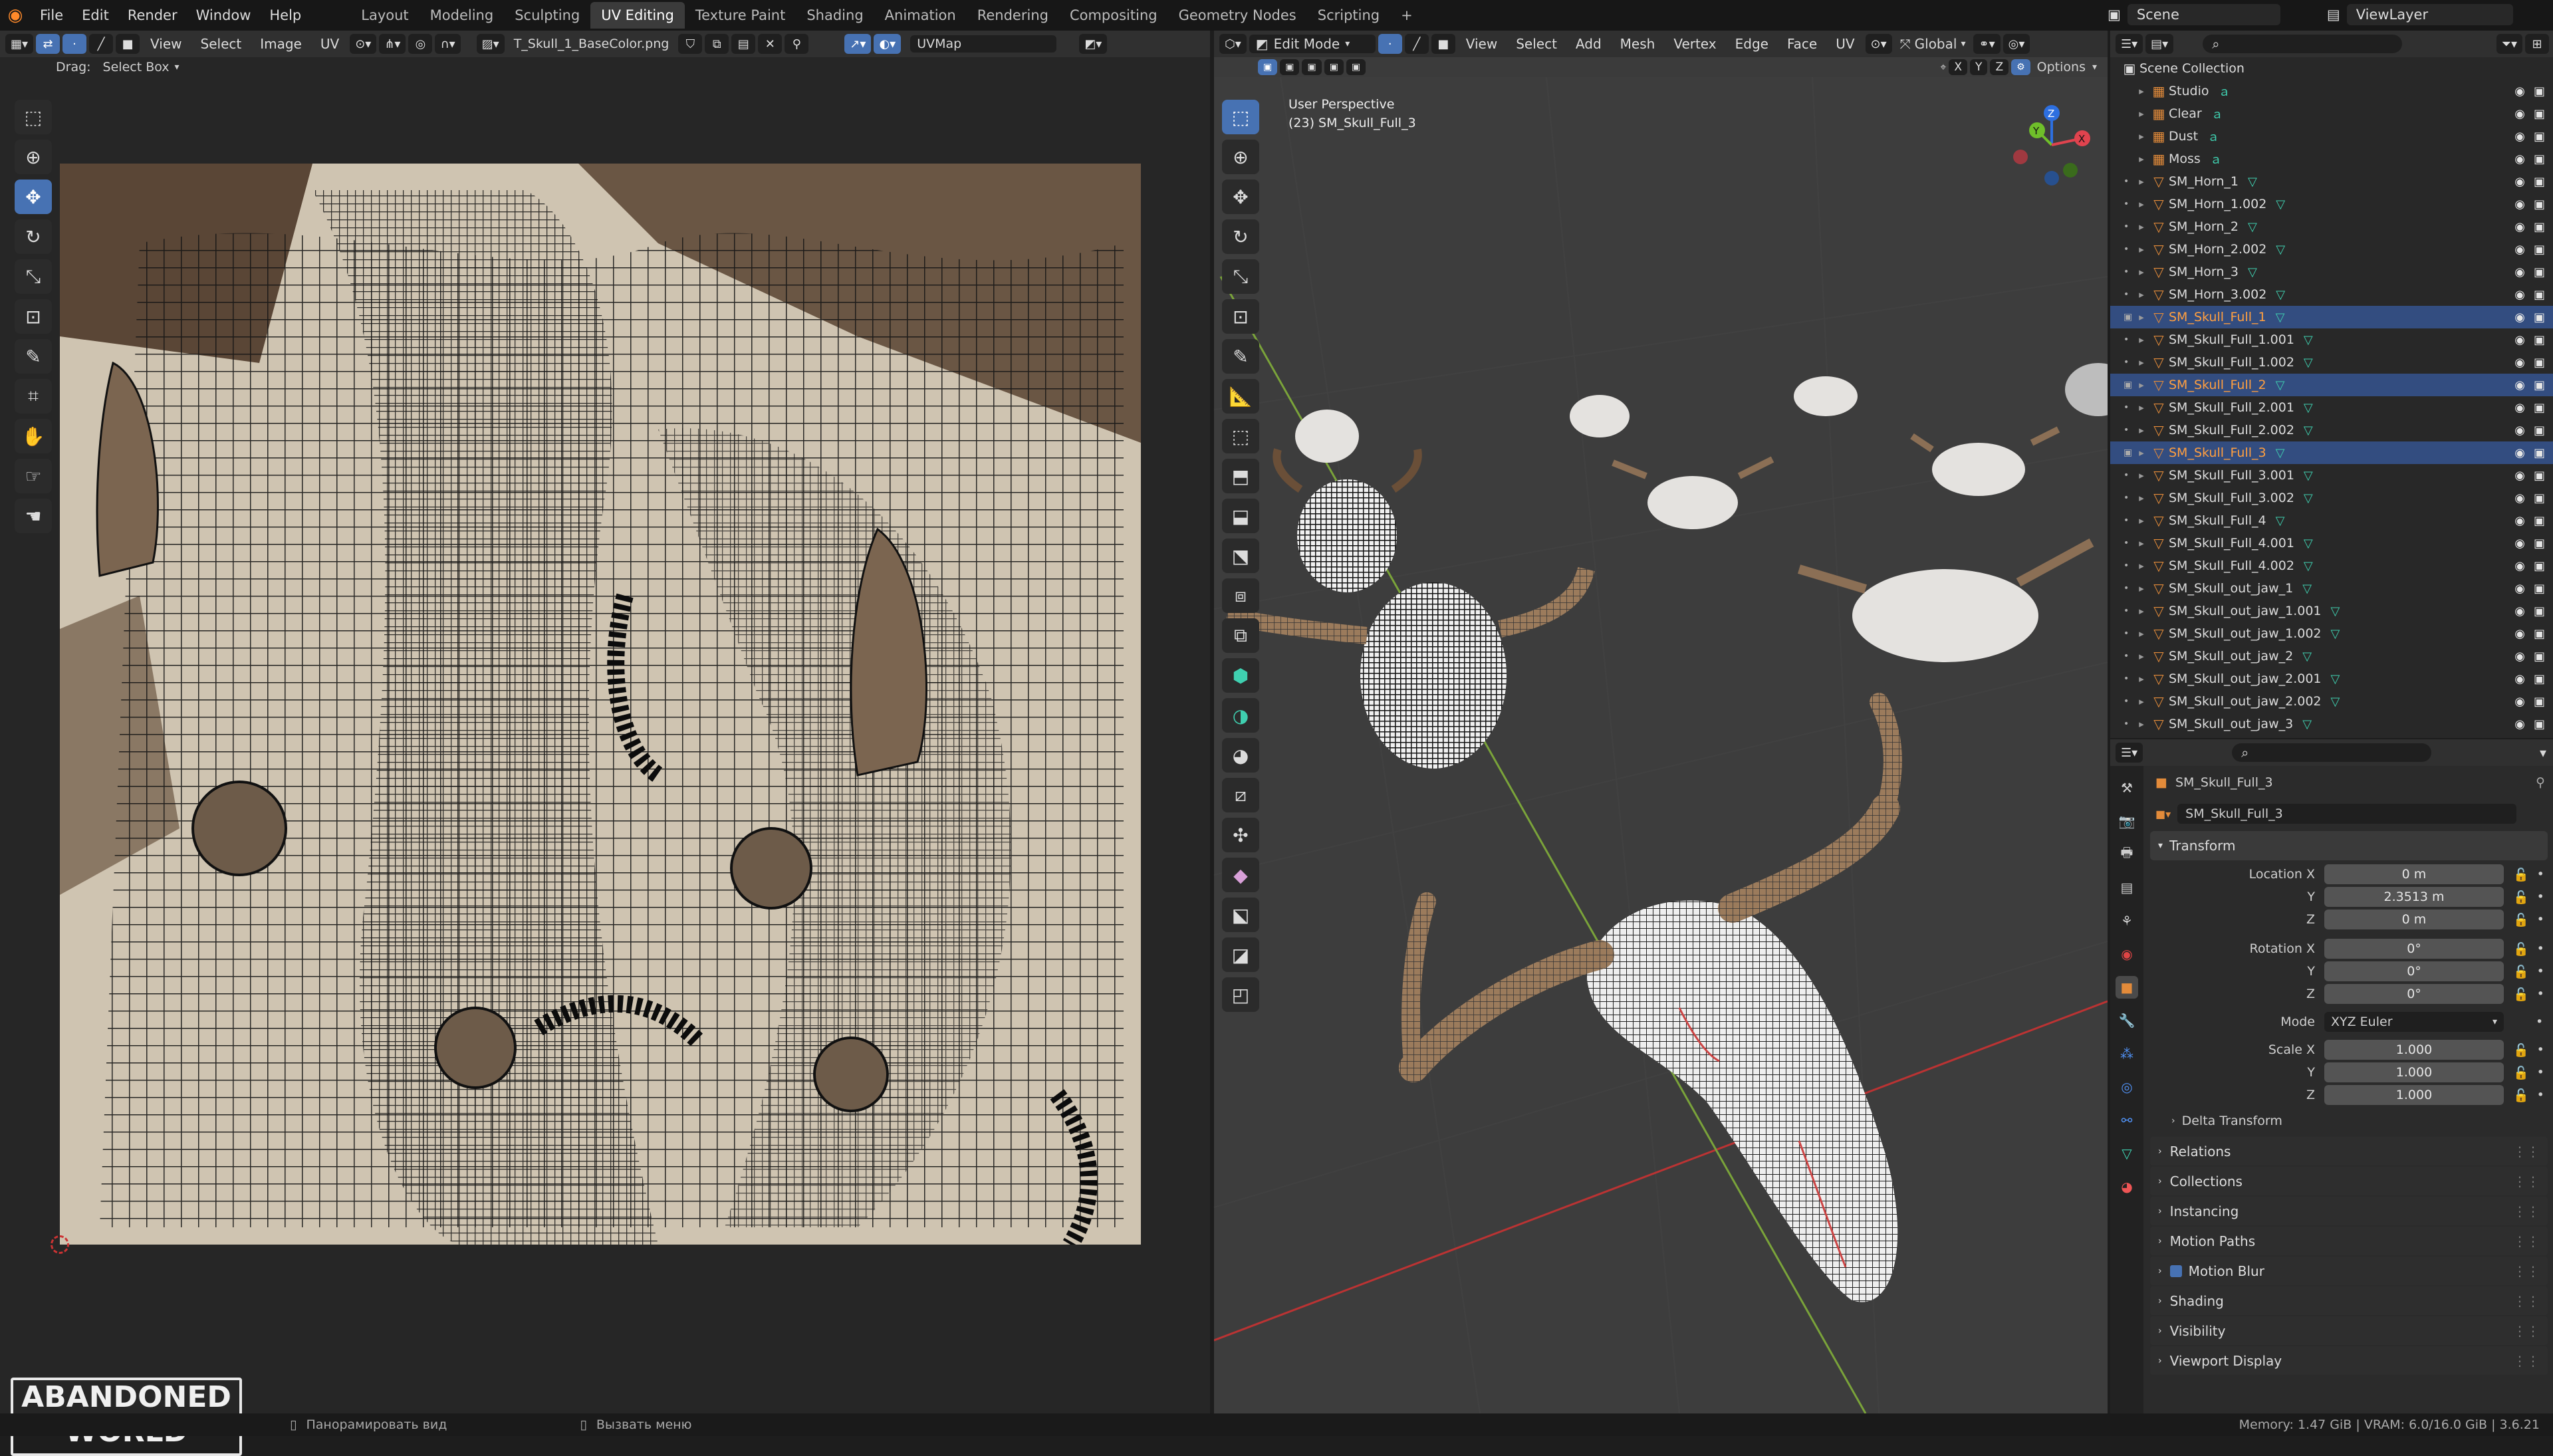 This screenshot has width=2553, height=1456. I want to click on relax-tool-icon: ☞, so click(33, 476).